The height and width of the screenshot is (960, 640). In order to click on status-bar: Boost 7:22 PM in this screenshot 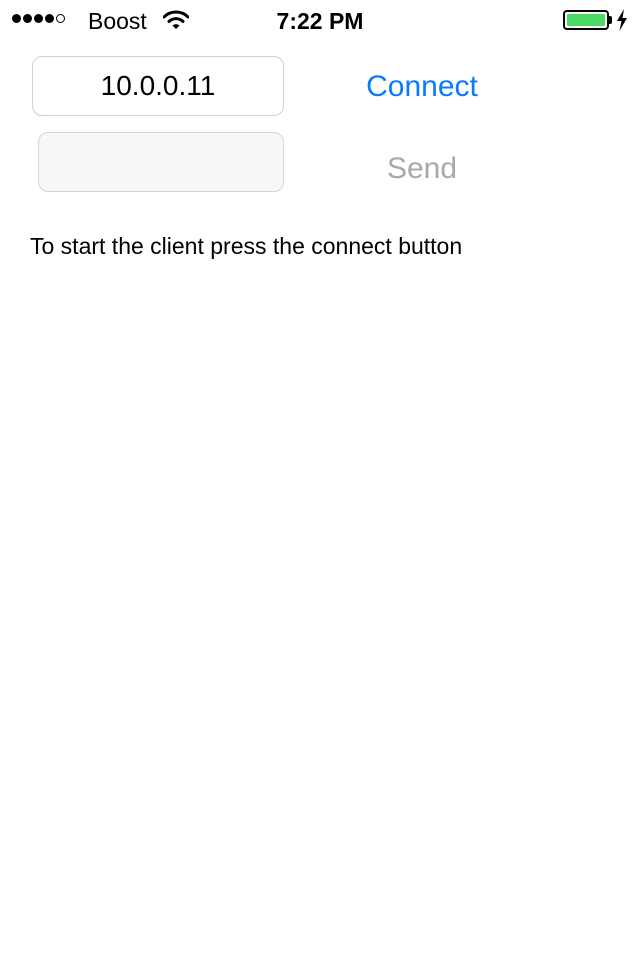, I will do `click(320, 20)`.